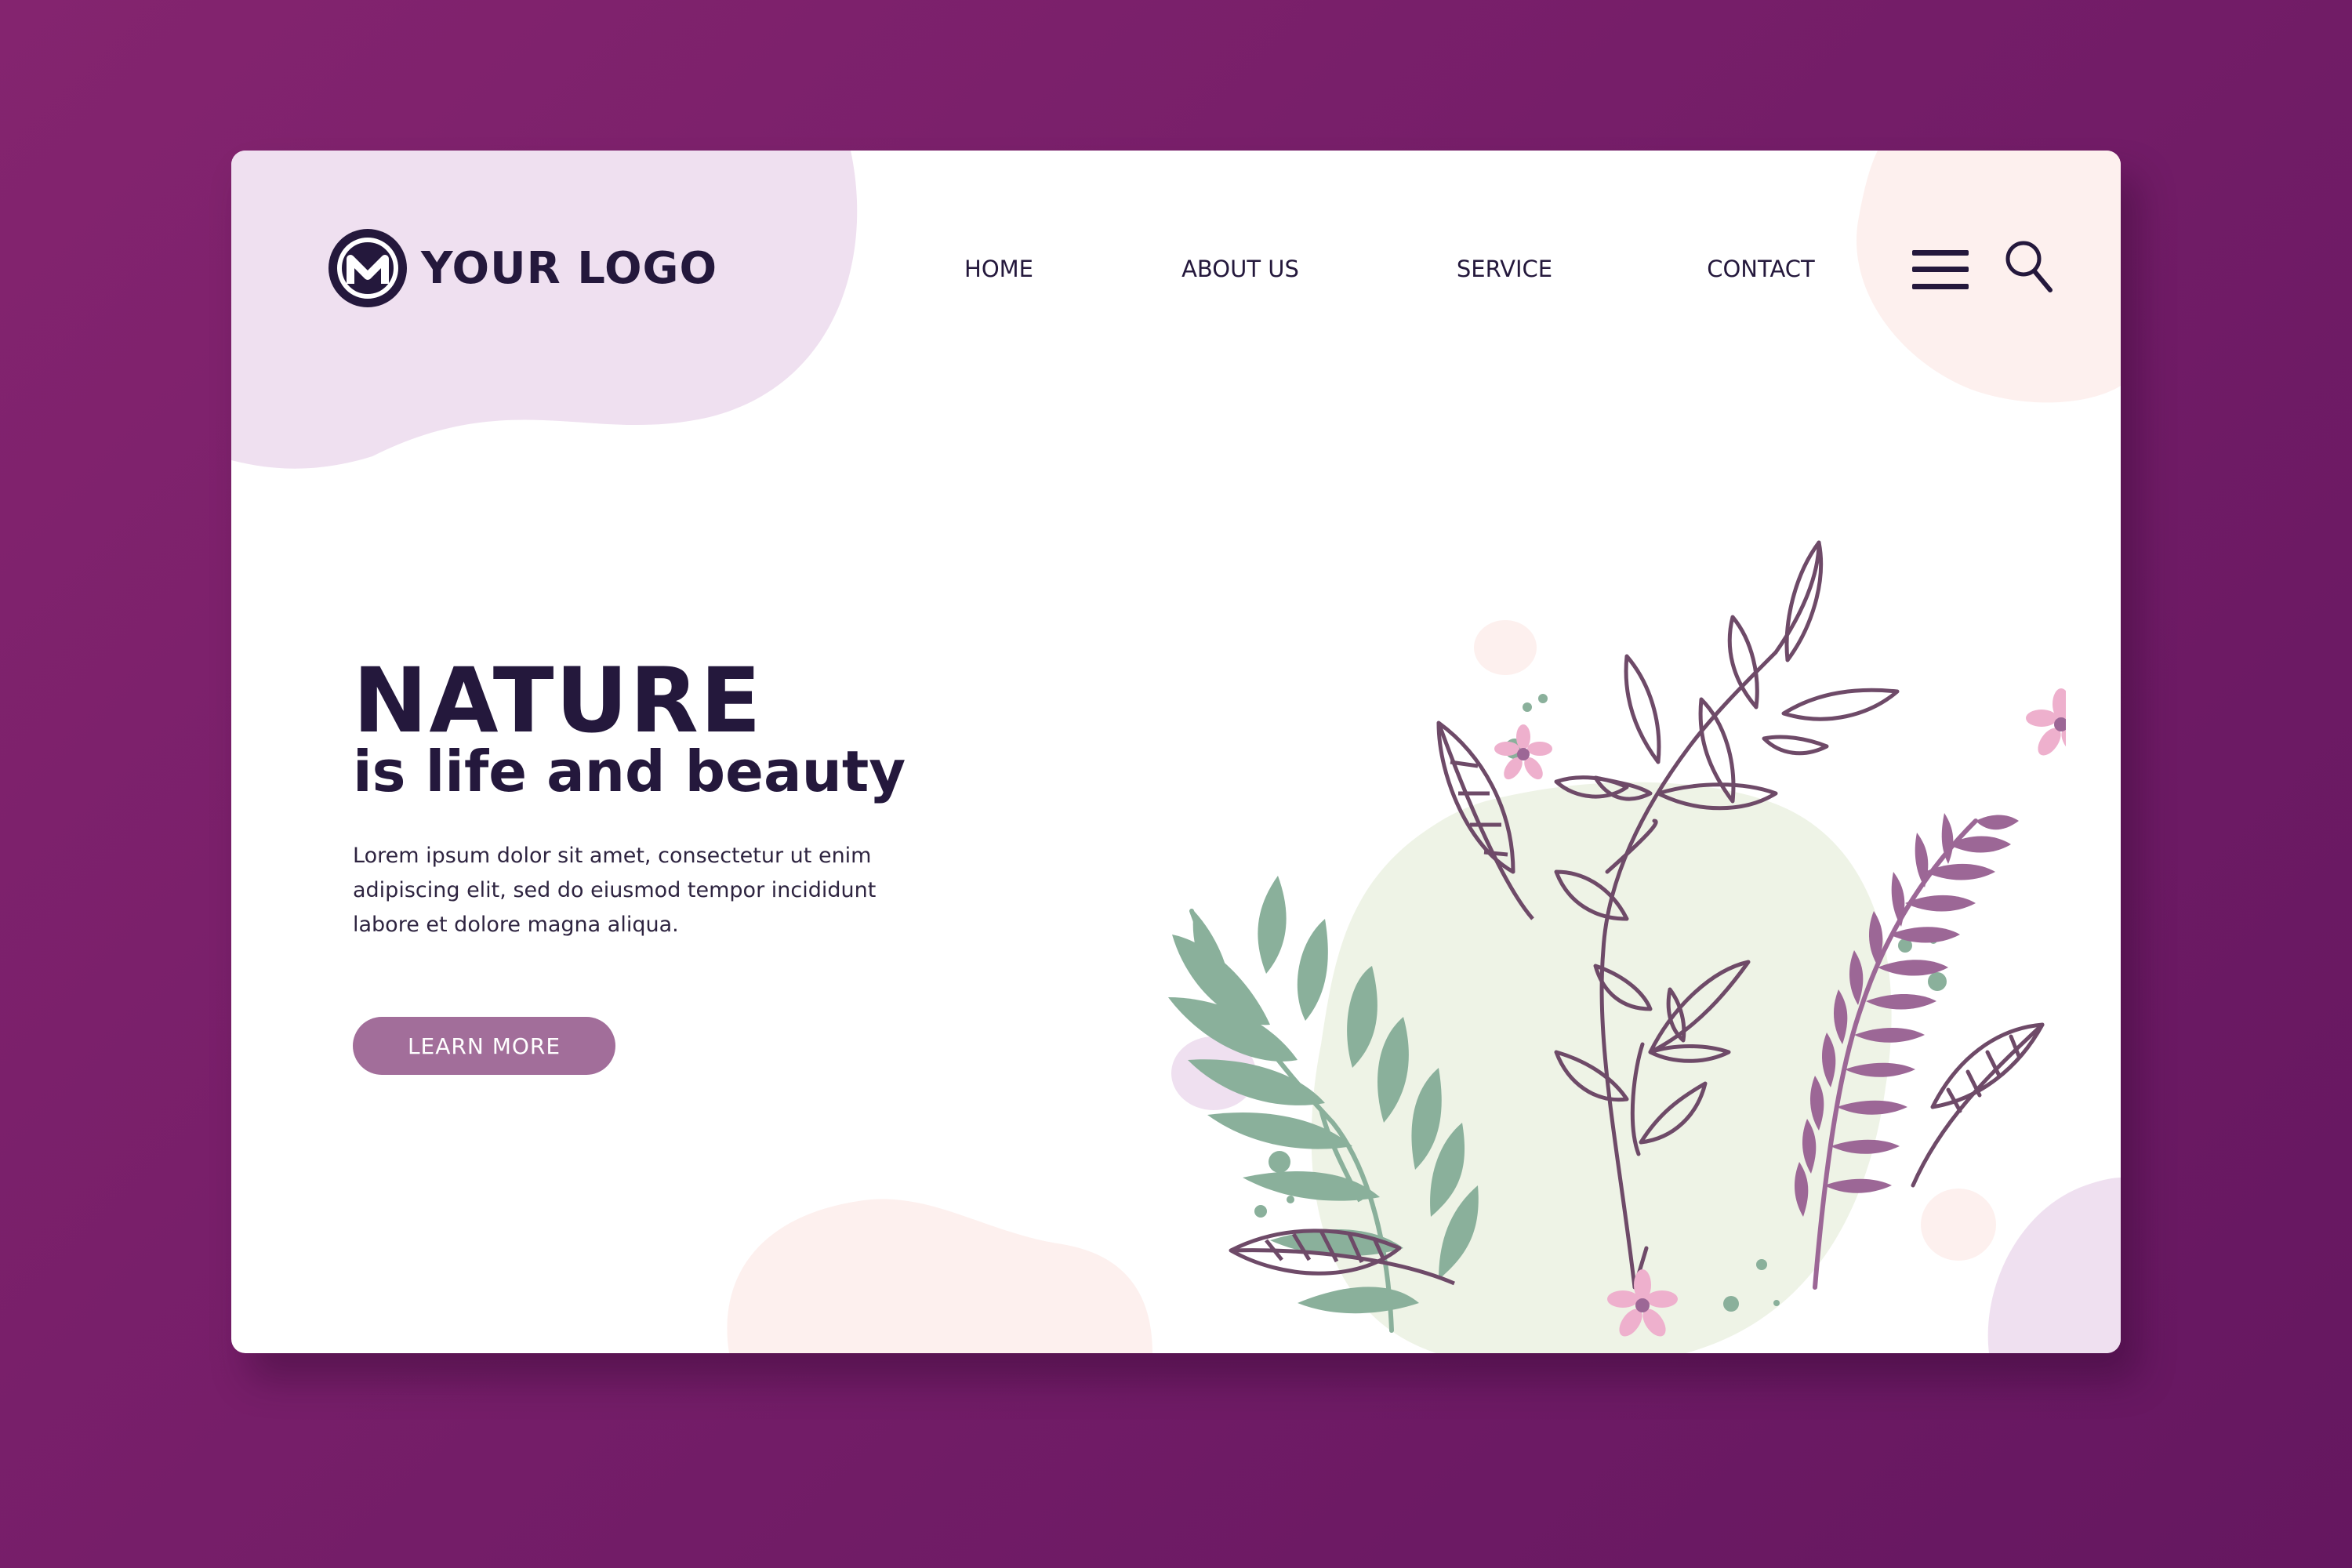 This screenshot has width=2352, height=1568. What do you see at coordinates (1978, 1105) in the screenshot?
I see `outline-leaf-right` at bounding box center [1978, 1105].